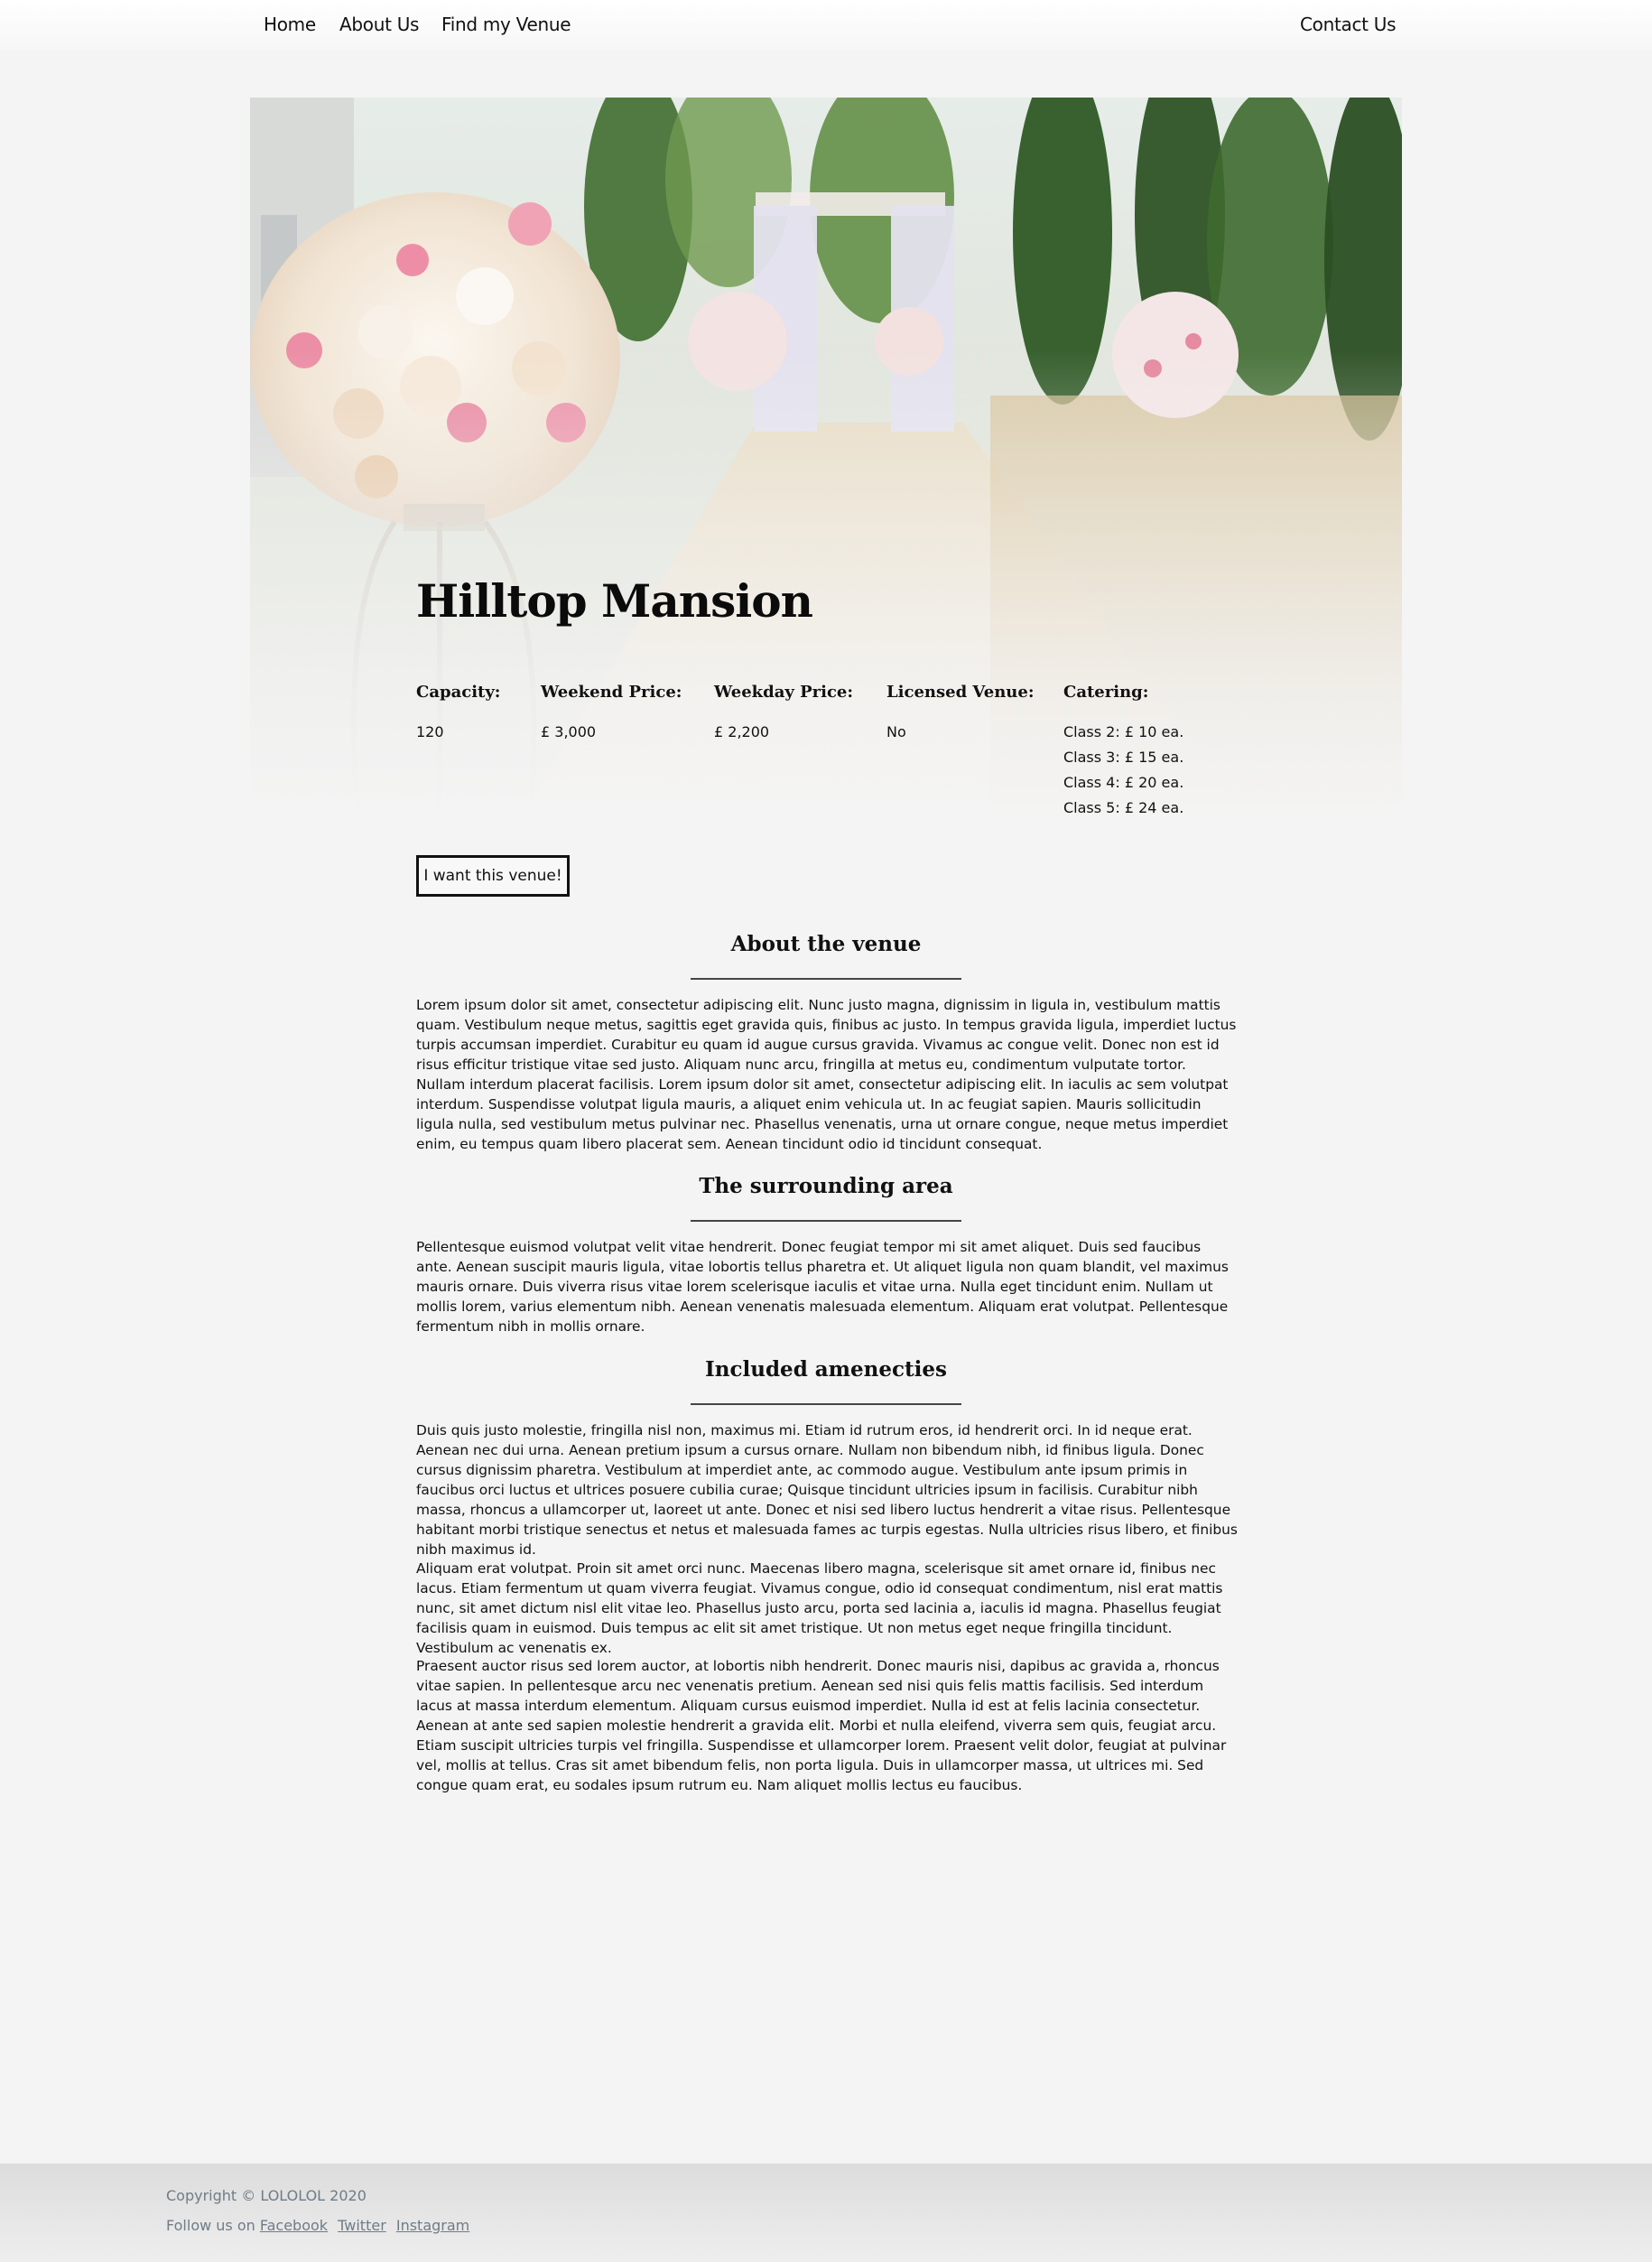 The width and height of the screenshot is (1652, 2262). What do you see at coordinates (506, 24) in the screenshot?
I see `nav-find-venue-link: Find my Venue` at bounding box center [506, 24].